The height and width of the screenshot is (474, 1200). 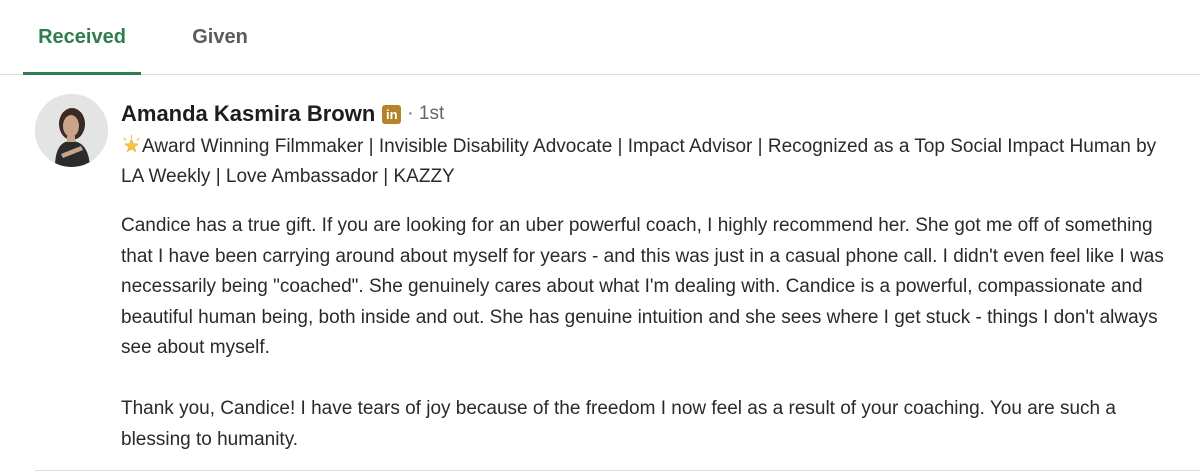 I want to click on linkedin-premium-icon: in, so click(x=392, y=114).